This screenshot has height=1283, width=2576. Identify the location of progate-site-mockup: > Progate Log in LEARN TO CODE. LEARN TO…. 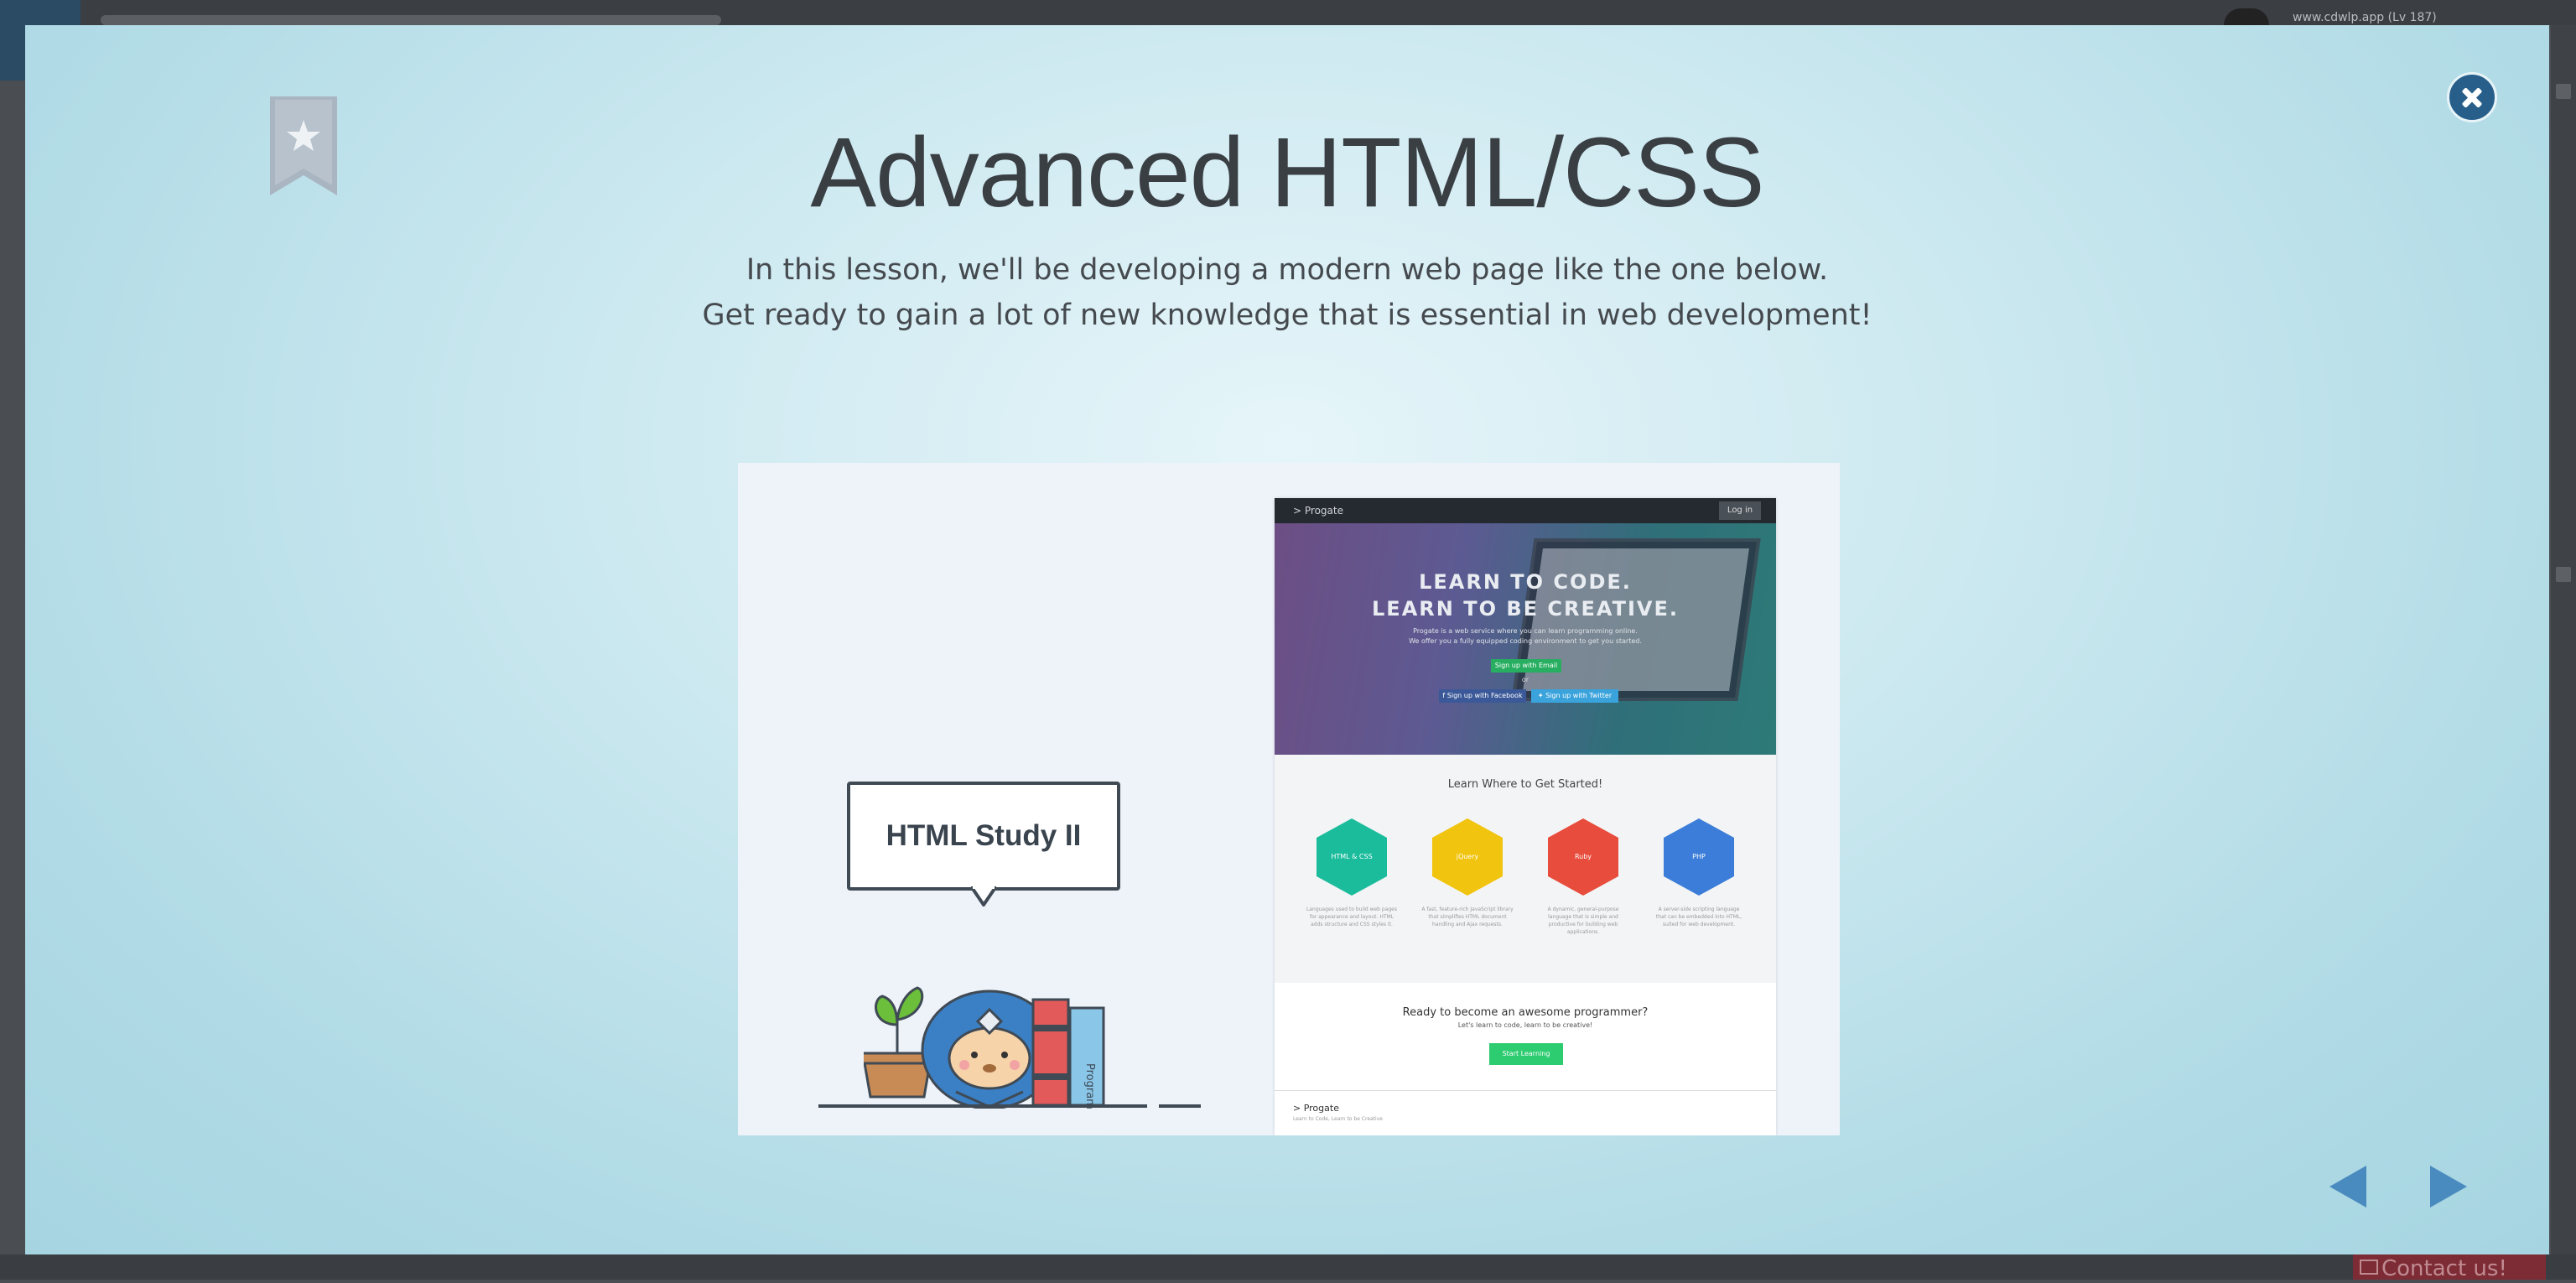
(1525, 817).